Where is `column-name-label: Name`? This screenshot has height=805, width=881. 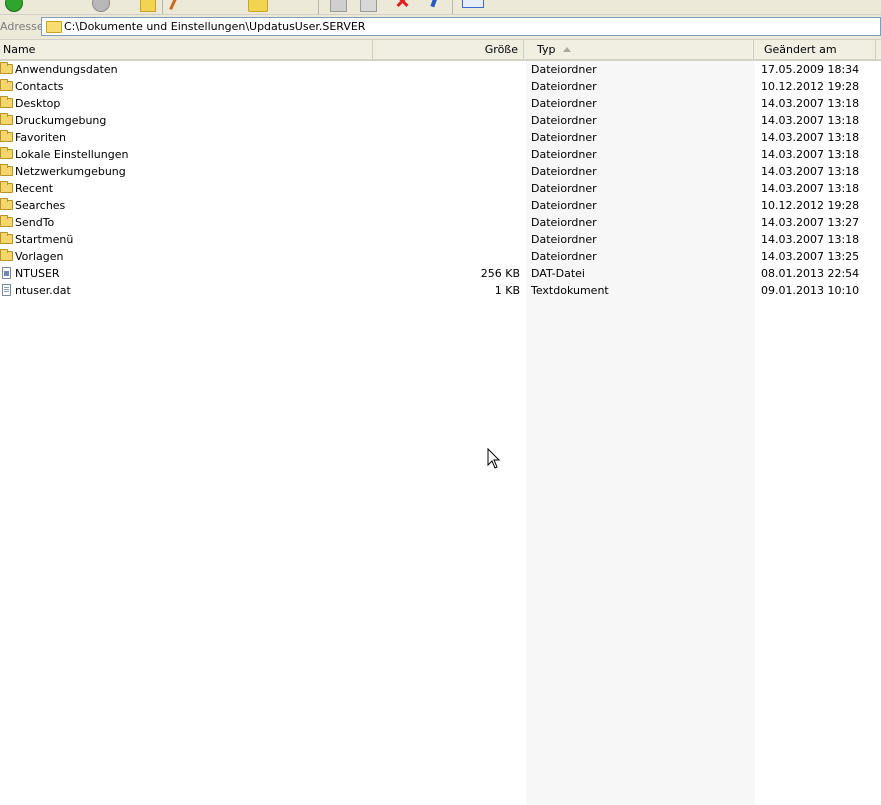 column-name-label: Name is located at coordinates (19, 49).